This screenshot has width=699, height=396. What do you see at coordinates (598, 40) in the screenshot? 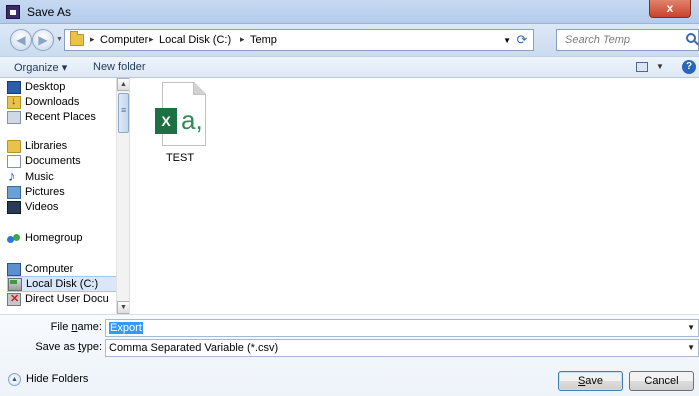
I see `search-placeholder: Search Temp` at bounding box center [598, 40].